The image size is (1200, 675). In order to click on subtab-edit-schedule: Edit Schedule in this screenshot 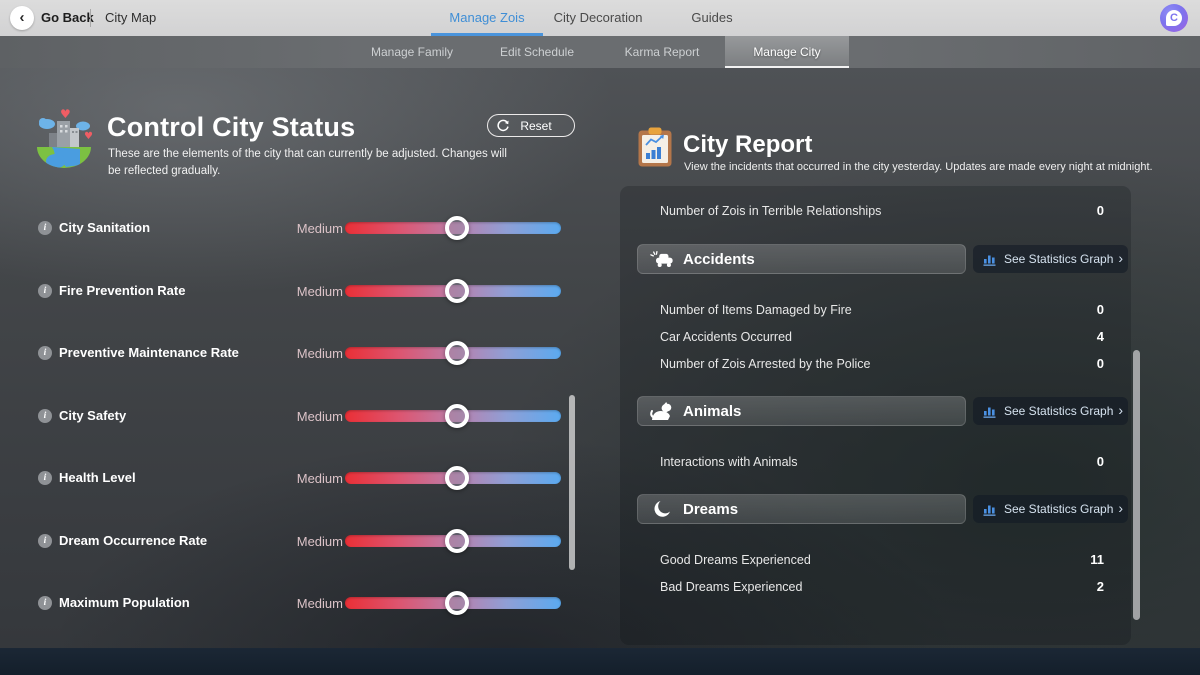, I will do `click(537, 52)`.